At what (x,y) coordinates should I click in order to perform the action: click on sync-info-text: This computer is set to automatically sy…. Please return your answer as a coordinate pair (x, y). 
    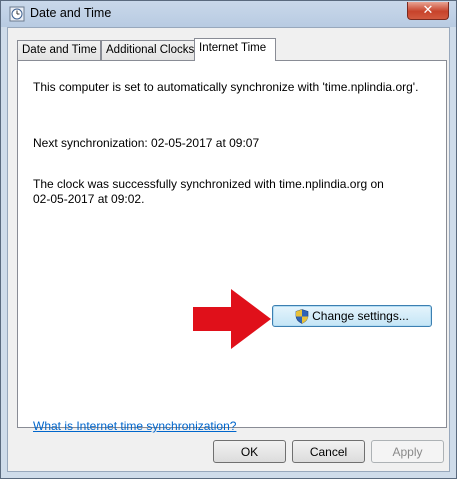
    Looking at the image, I should click on (226, 87).